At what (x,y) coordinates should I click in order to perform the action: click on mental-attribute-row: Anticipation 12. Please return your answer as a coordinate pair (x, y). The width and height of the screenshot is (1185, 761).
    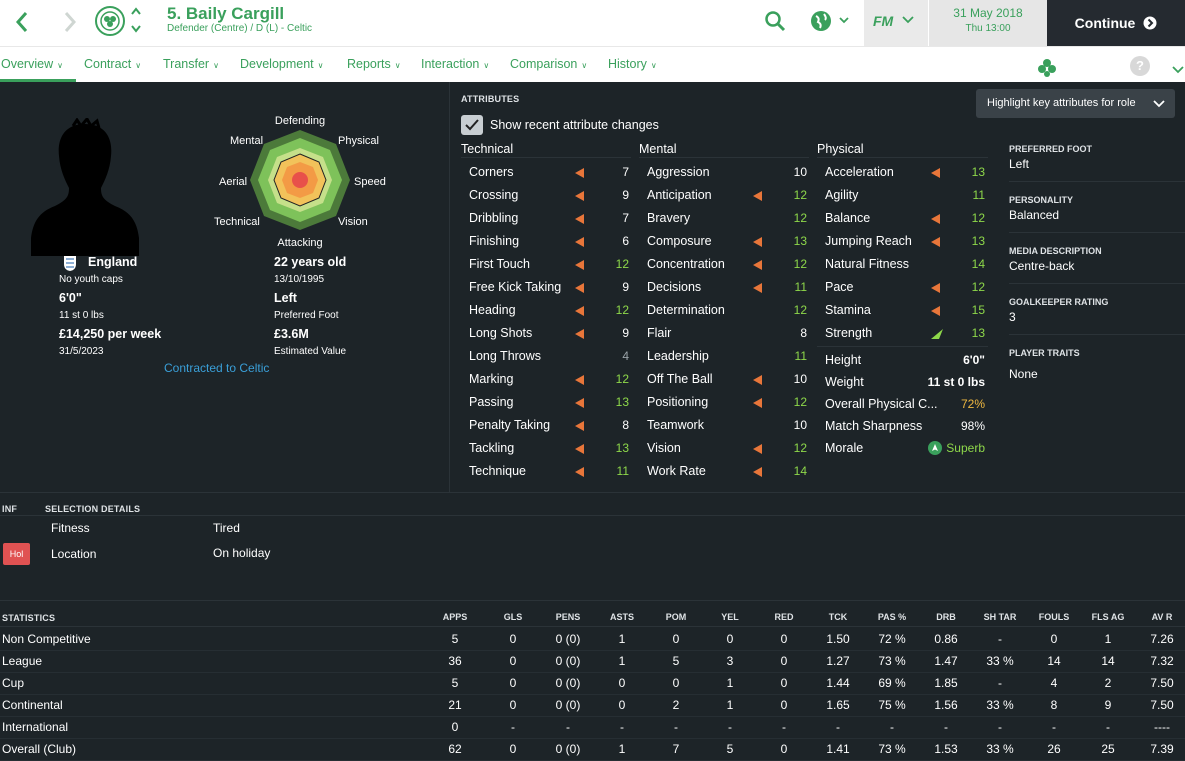
    Looking at the image, I should click on (724, 195).